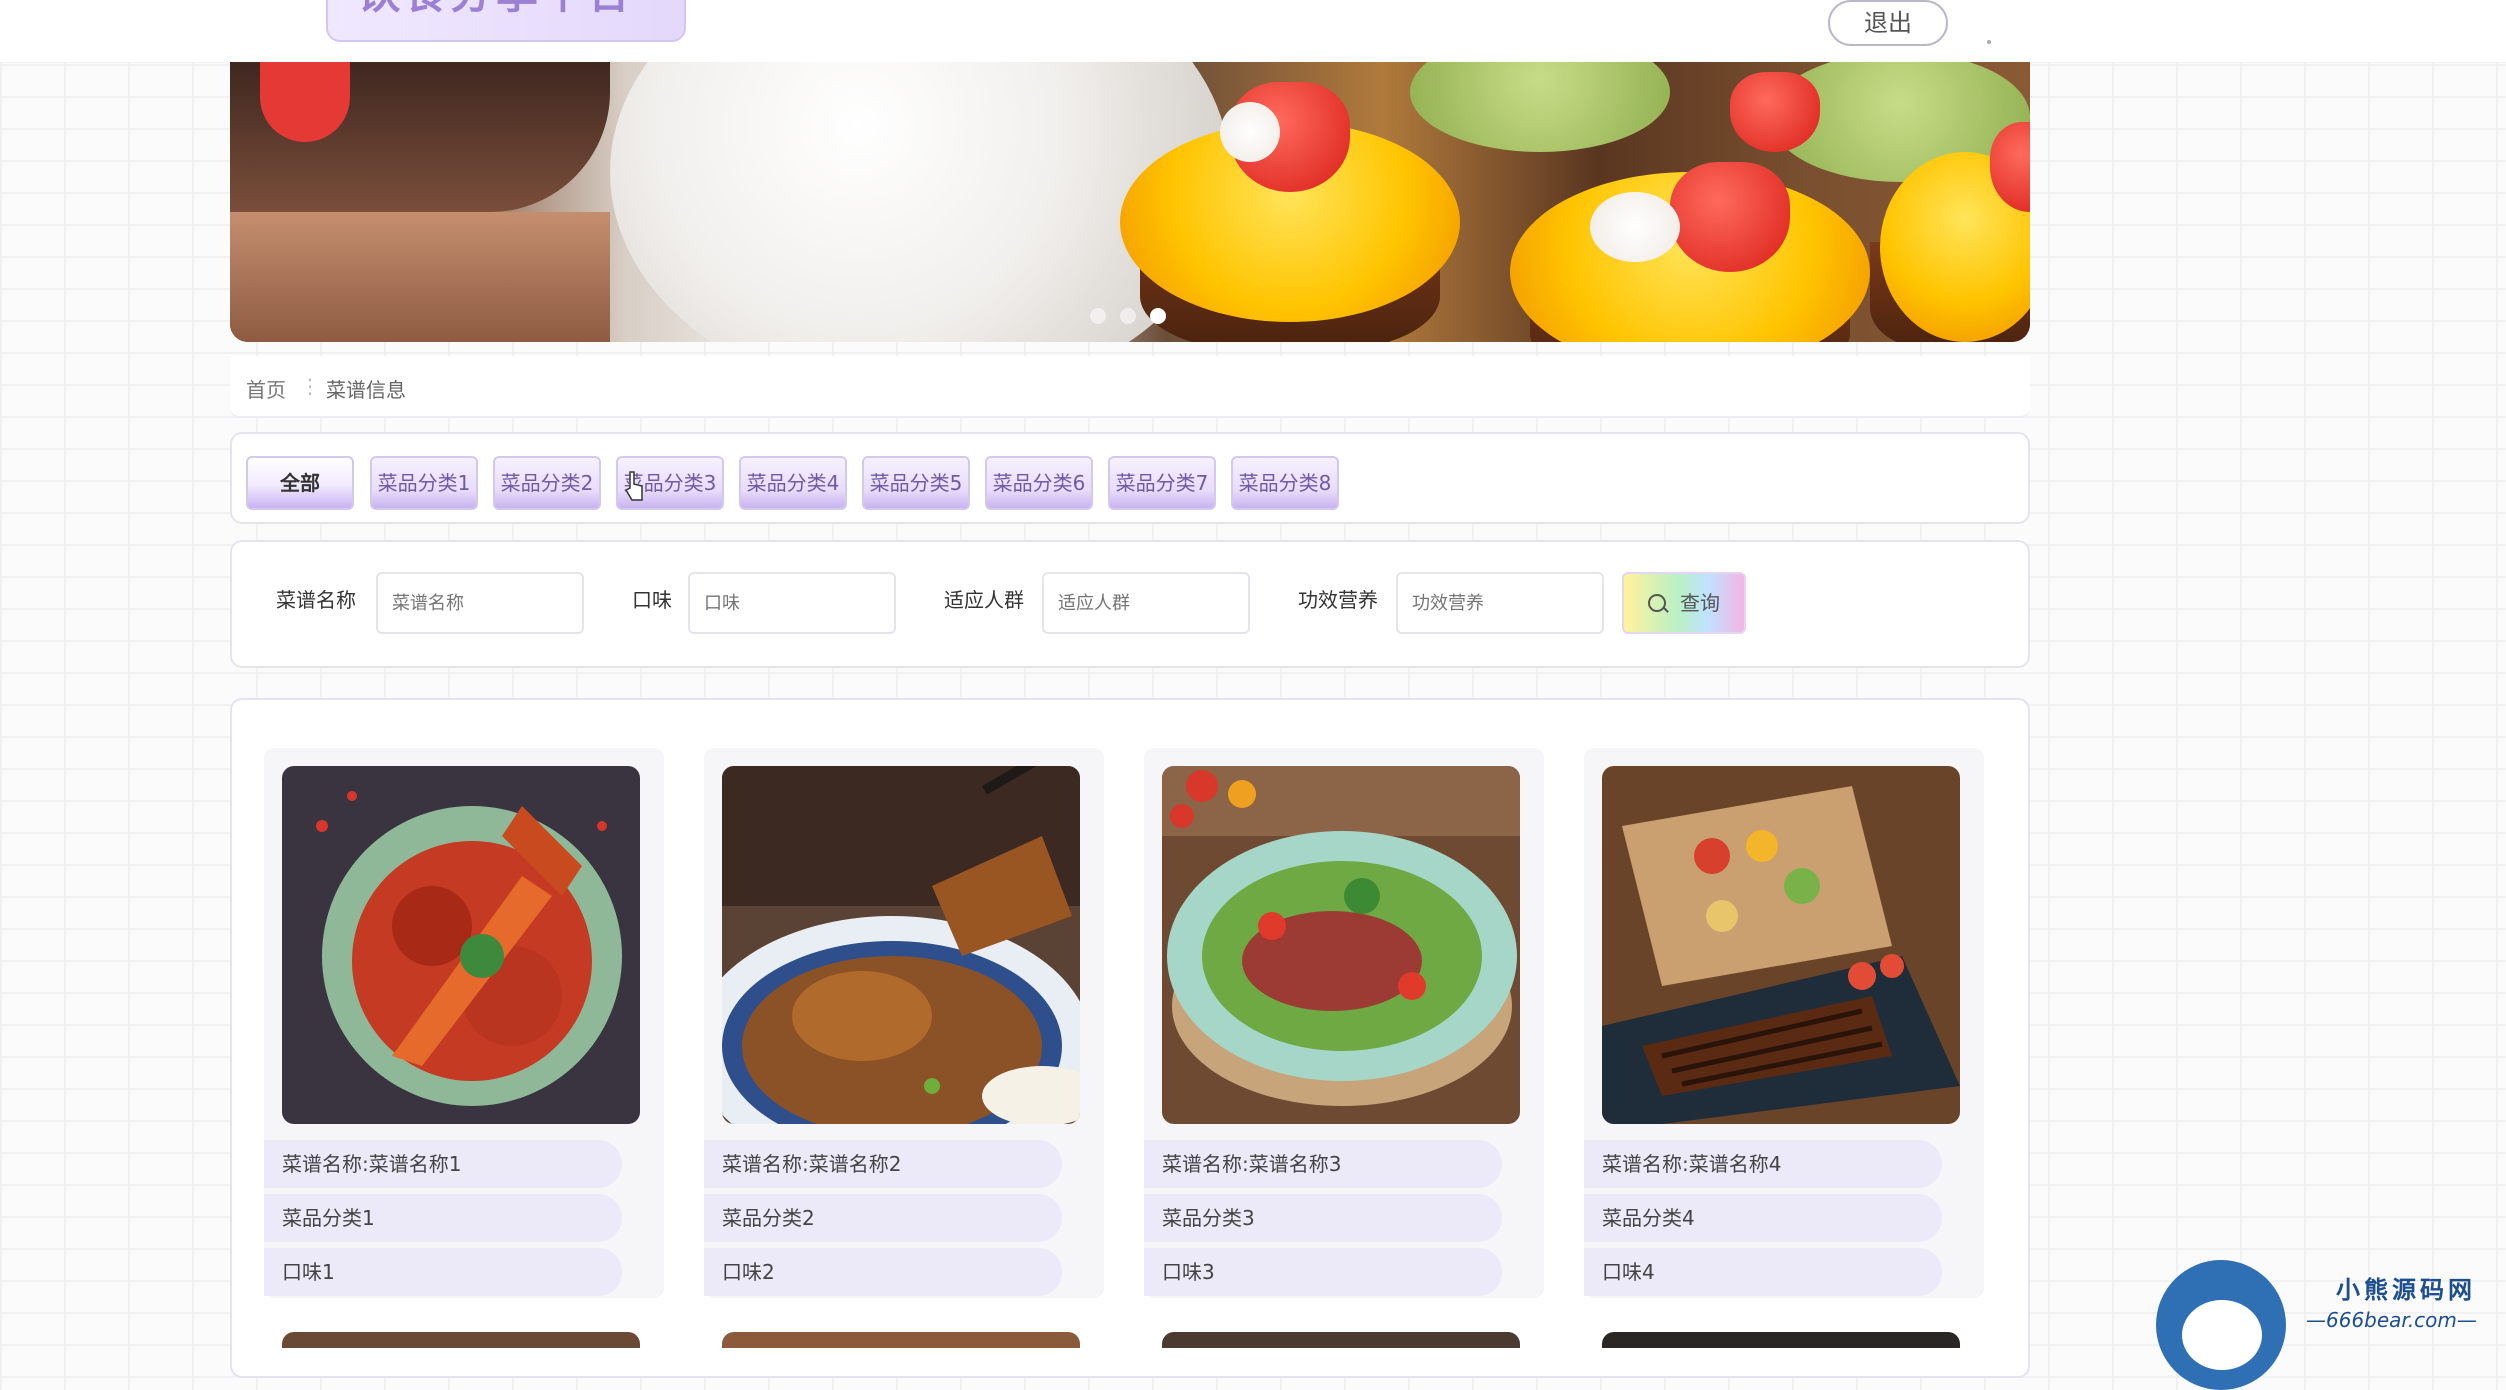  I want to click on audience-input, so click(1146, 603).